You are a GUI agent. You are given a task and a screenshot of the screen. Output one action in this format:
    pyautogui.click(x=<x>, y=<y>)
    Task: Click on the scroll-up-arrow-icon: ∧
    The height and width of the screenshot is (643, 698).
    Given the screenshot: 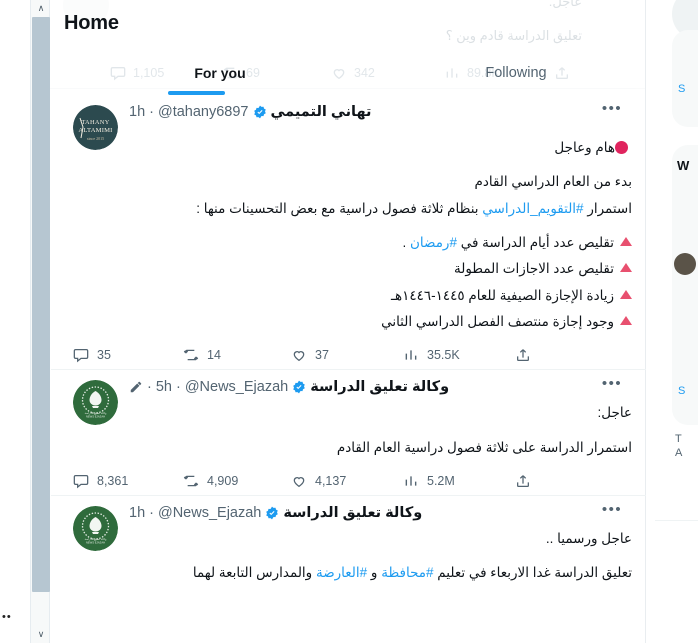 What is the action you would take?
    pyautogui.click(x=41, y=8)
    